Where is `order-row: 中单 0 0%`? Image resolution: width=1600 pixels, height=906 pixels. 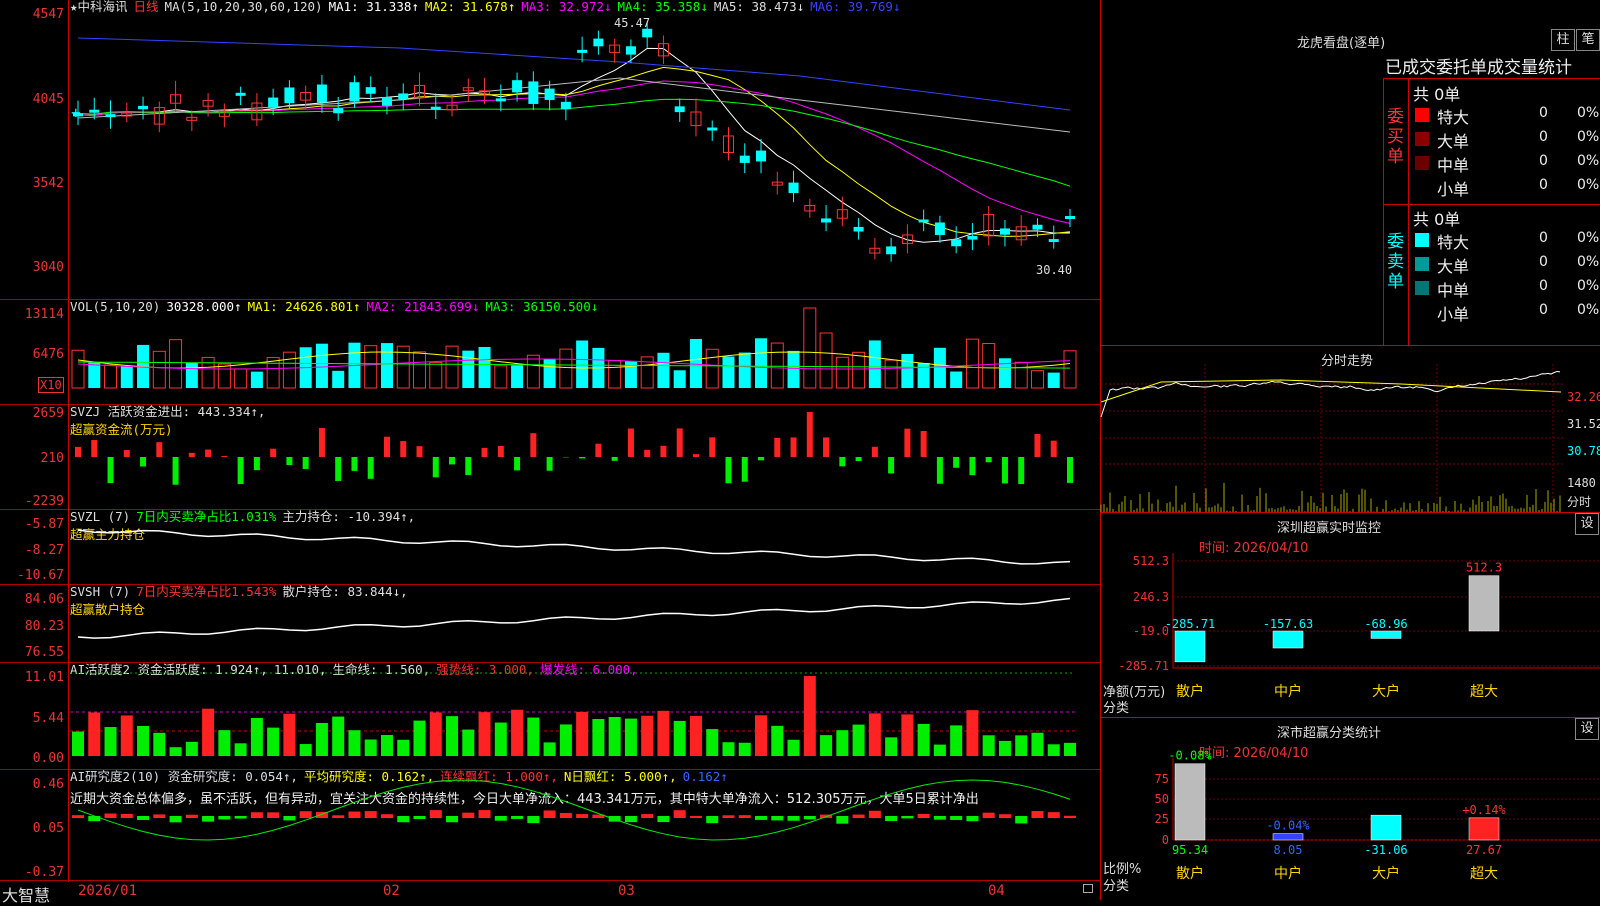
order-row: 中单 0 0% is located at coordinates (1504, 288).